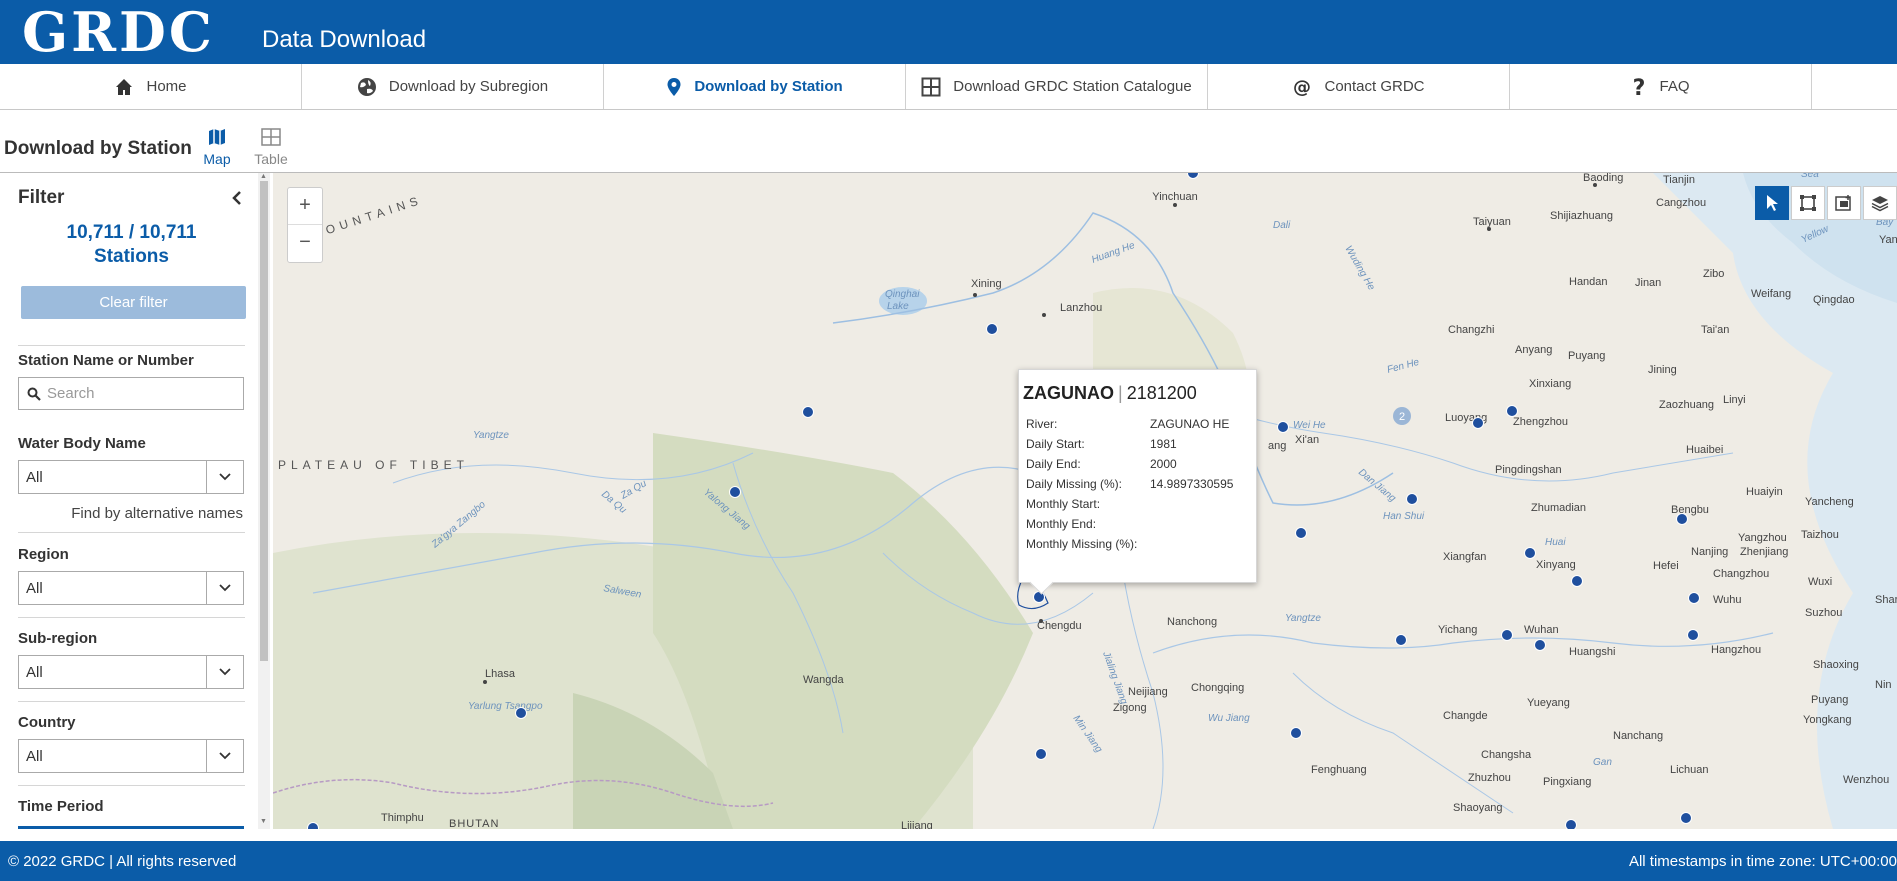 Image resolution: width=1897 pixels, height=881 pixels. Describe the element at coordinates (224, 588) in the screenshot. I see `region-dropdown` at that location.